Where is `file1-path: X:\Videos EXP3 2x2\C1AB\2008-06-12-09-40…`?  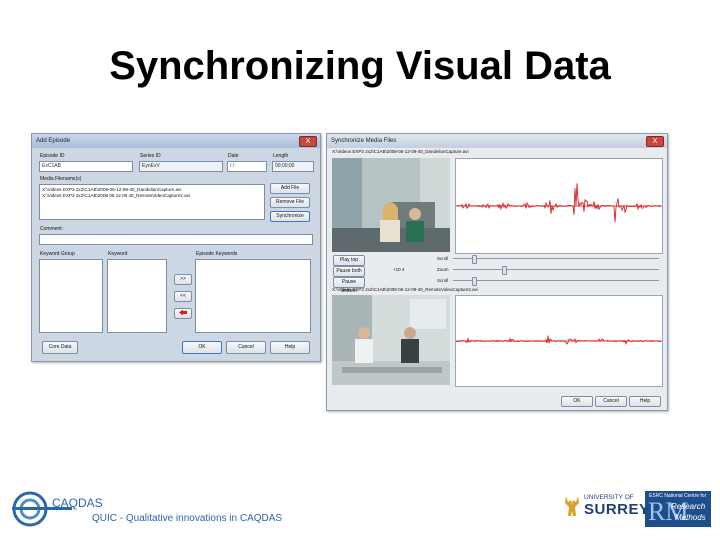 file1-path: X:\Videos EXP3 2x2\C1AB\2008-06-12-09-40… is located at coordinates (400, 151).